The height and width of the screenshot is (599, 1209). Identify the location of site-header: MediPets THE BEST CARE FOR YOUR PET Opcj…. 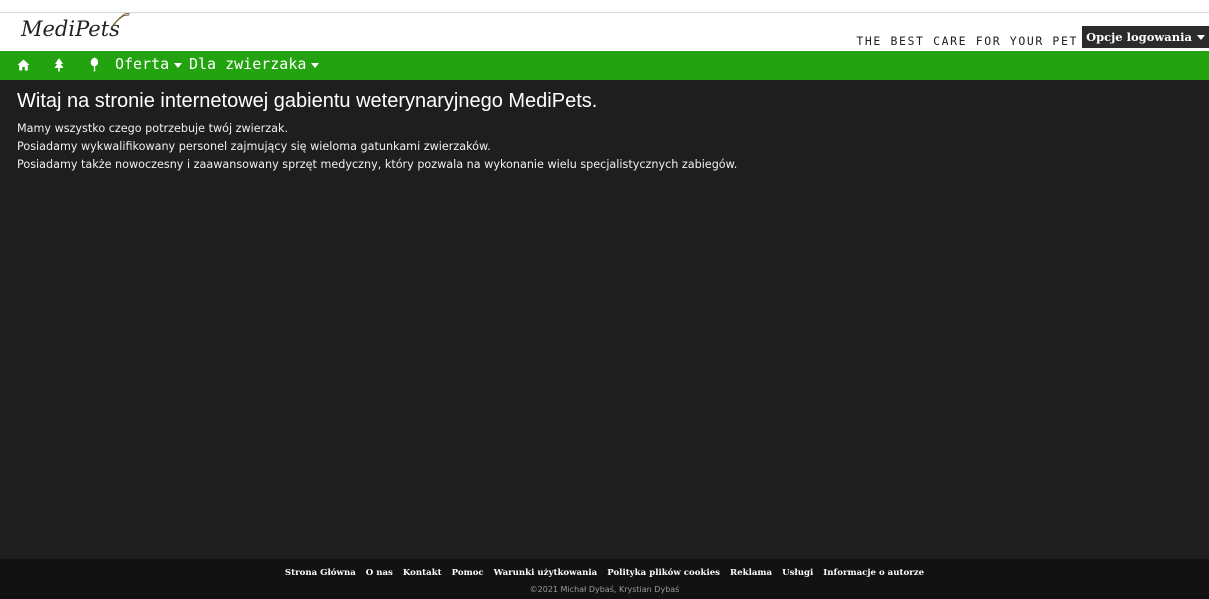
(604, 32).